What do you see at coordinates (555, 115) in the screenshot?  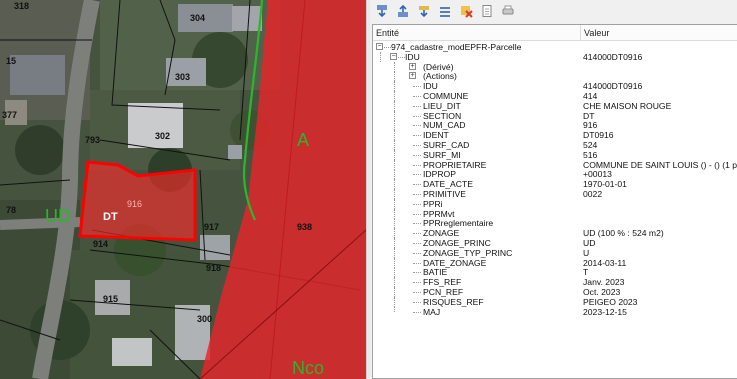 I see `attribute-row: SECTION DT` at bounding box center [555, 115].